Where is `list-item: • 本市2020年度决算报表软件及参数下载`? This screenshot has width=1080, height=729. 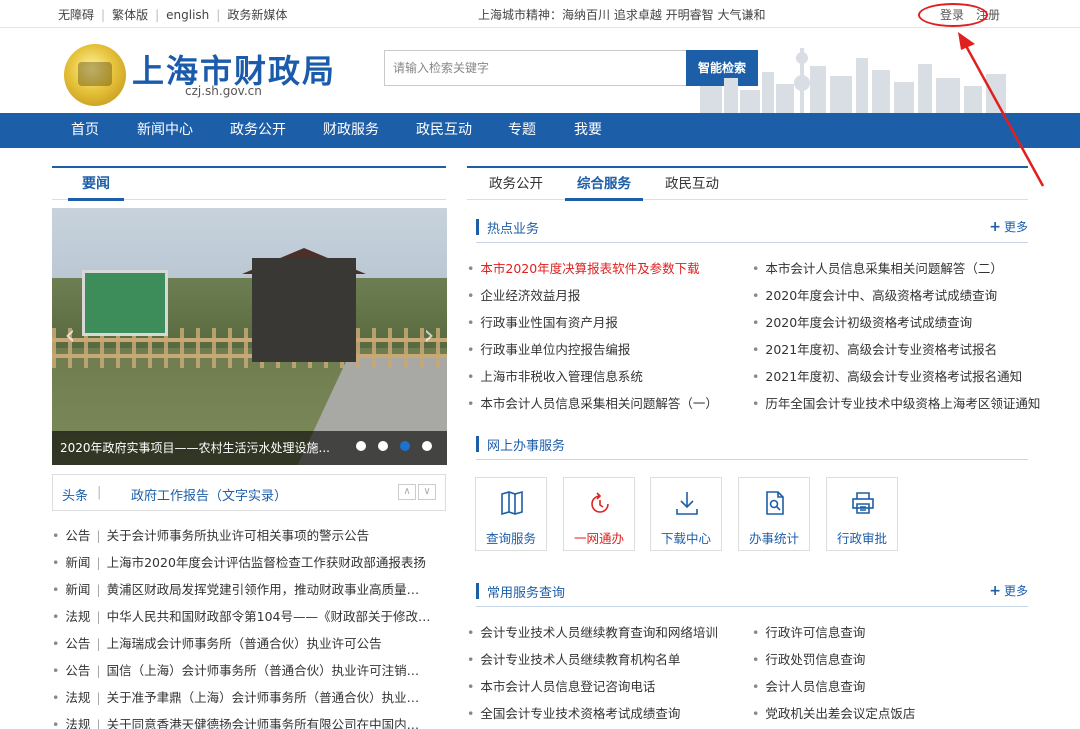
list-item: • 本市2020年度决算报表软件及参数下载 is located at coordinates (592, 268).